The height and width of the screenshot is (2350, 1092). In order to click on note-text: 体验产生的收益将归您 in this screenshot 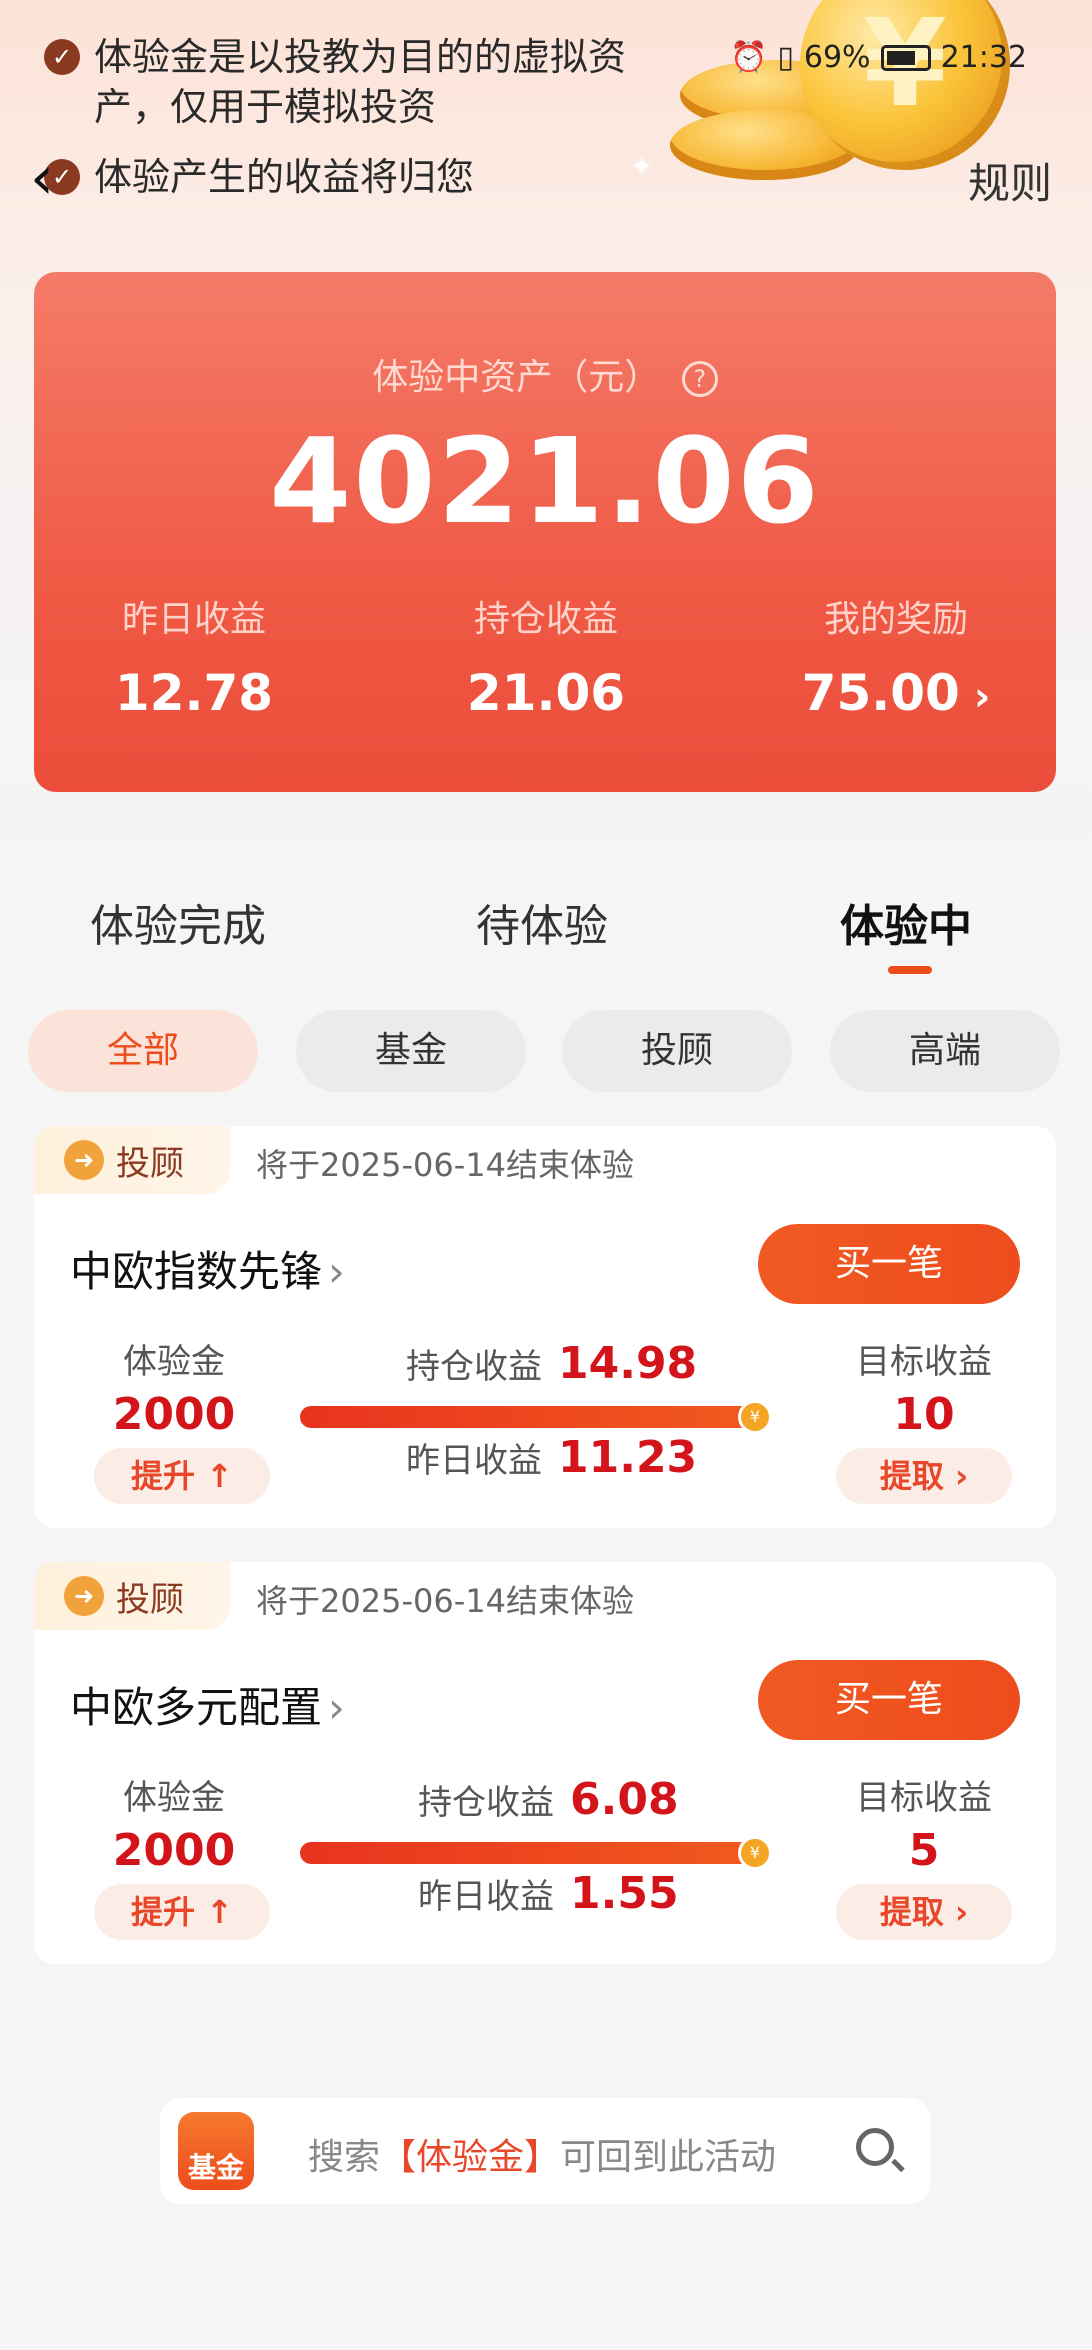, I will do `click(284, 177)`.